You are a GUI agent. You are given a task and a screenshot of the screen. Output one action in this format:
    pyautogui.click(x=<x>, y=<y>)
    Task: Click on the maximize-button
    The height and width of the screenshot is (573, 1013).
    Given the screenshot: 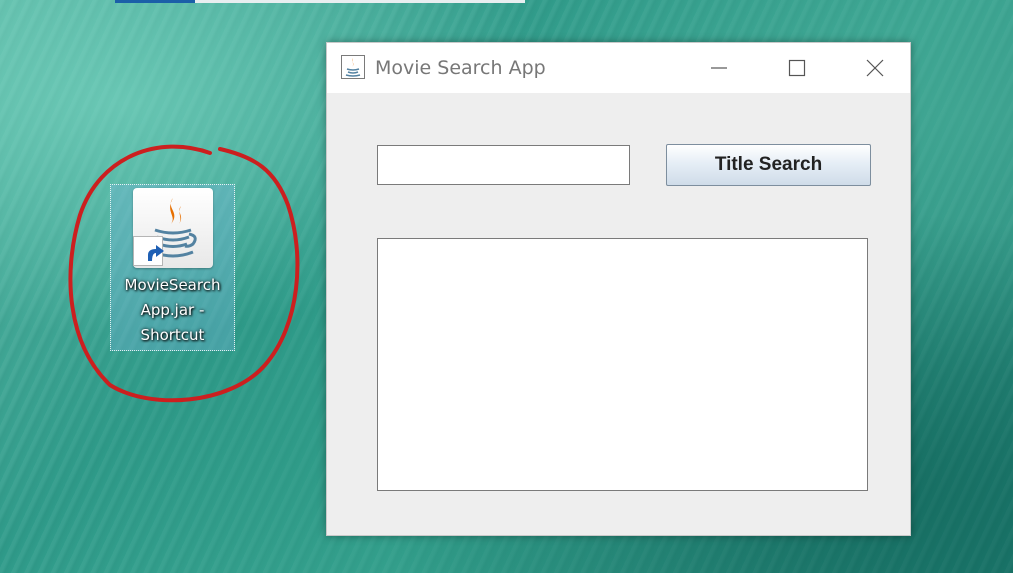 What is the action you would take?
    pyautogui.click(x=797, y=68)
    